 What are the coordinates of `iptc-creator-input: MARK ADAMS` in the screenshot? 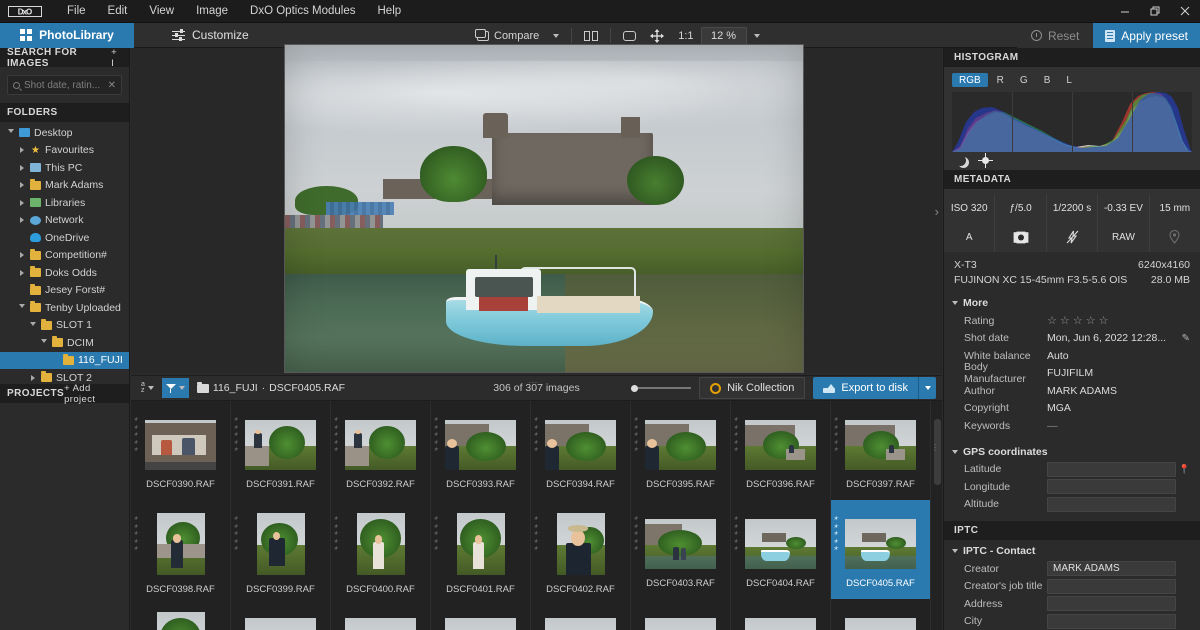 It's located at (1111, 569).